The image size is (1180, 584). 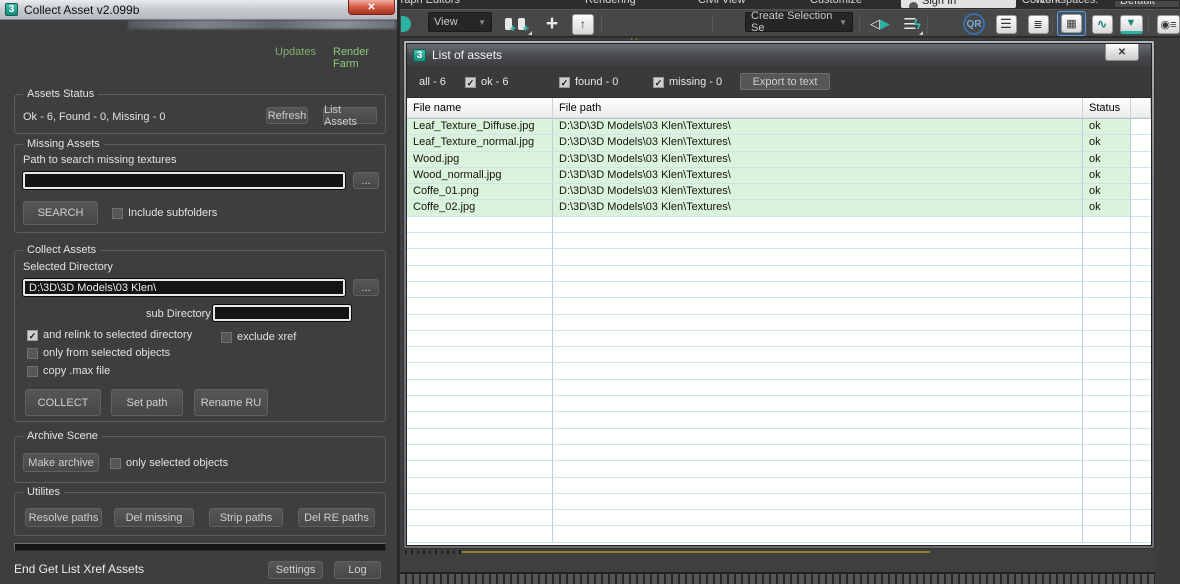 What do you see at coordinates (583, 24) in the screenshot?
I see `keyboard-override-toggle-icon: ↑` at bounding box center [583, 24].